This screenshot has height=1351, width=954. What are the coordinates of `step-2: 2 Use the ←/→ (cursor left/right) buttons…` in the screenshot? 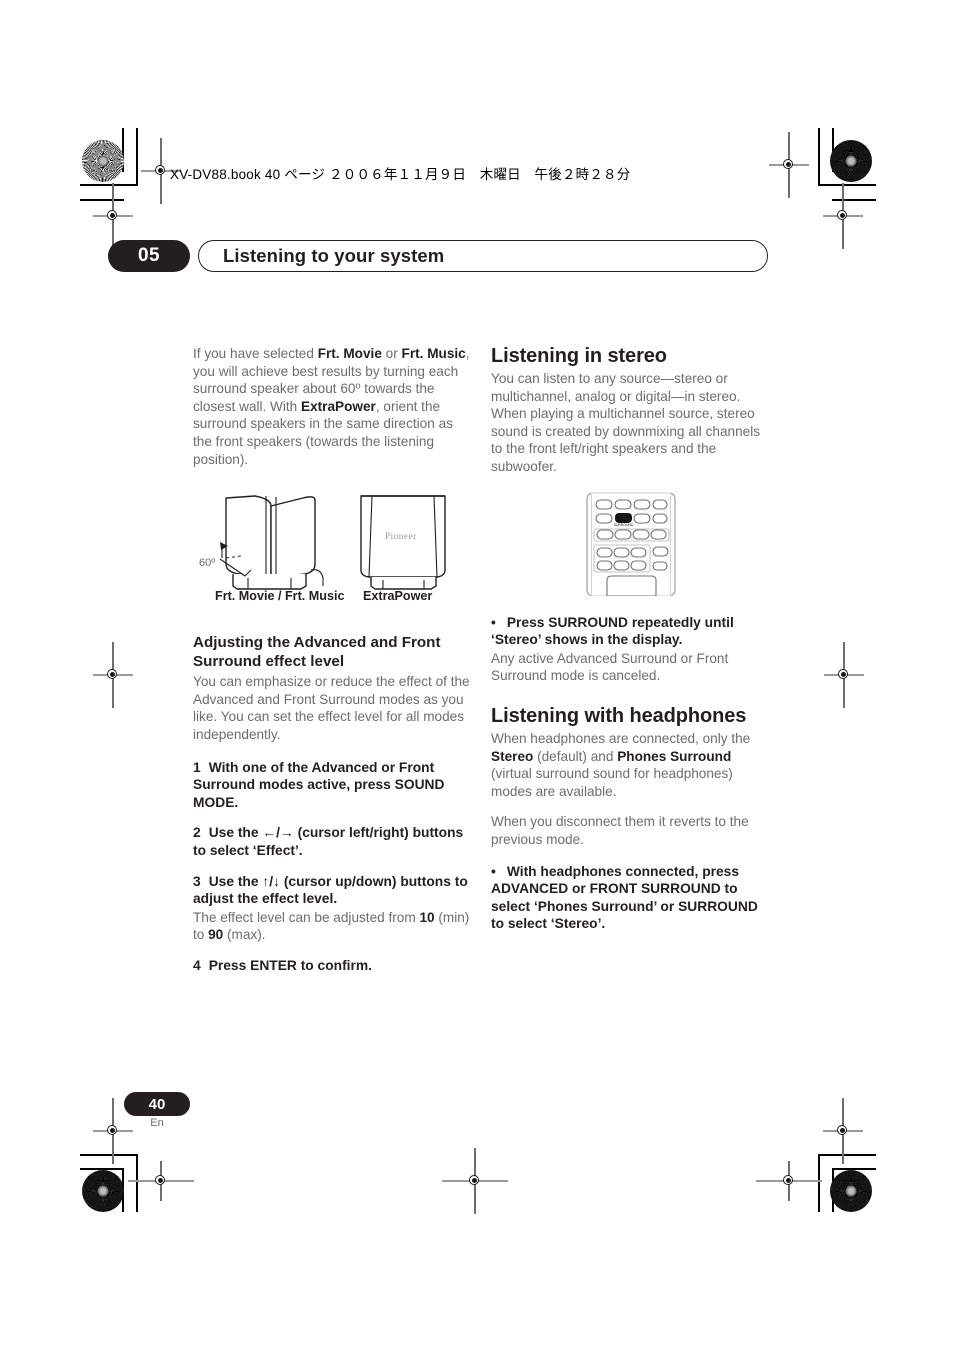 It's located at (332, 841).